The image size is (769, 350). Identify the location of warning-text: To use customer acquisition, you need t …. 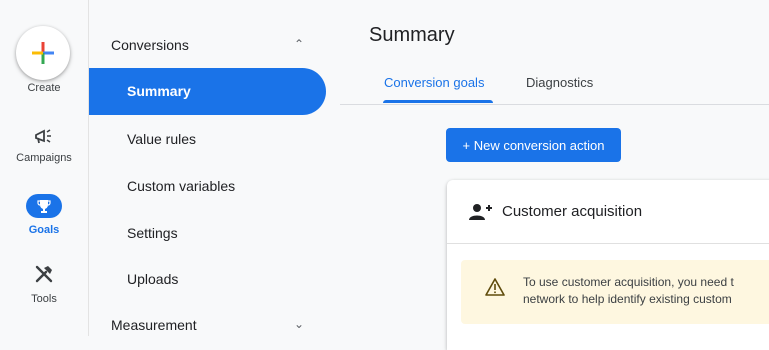
(628, 291).